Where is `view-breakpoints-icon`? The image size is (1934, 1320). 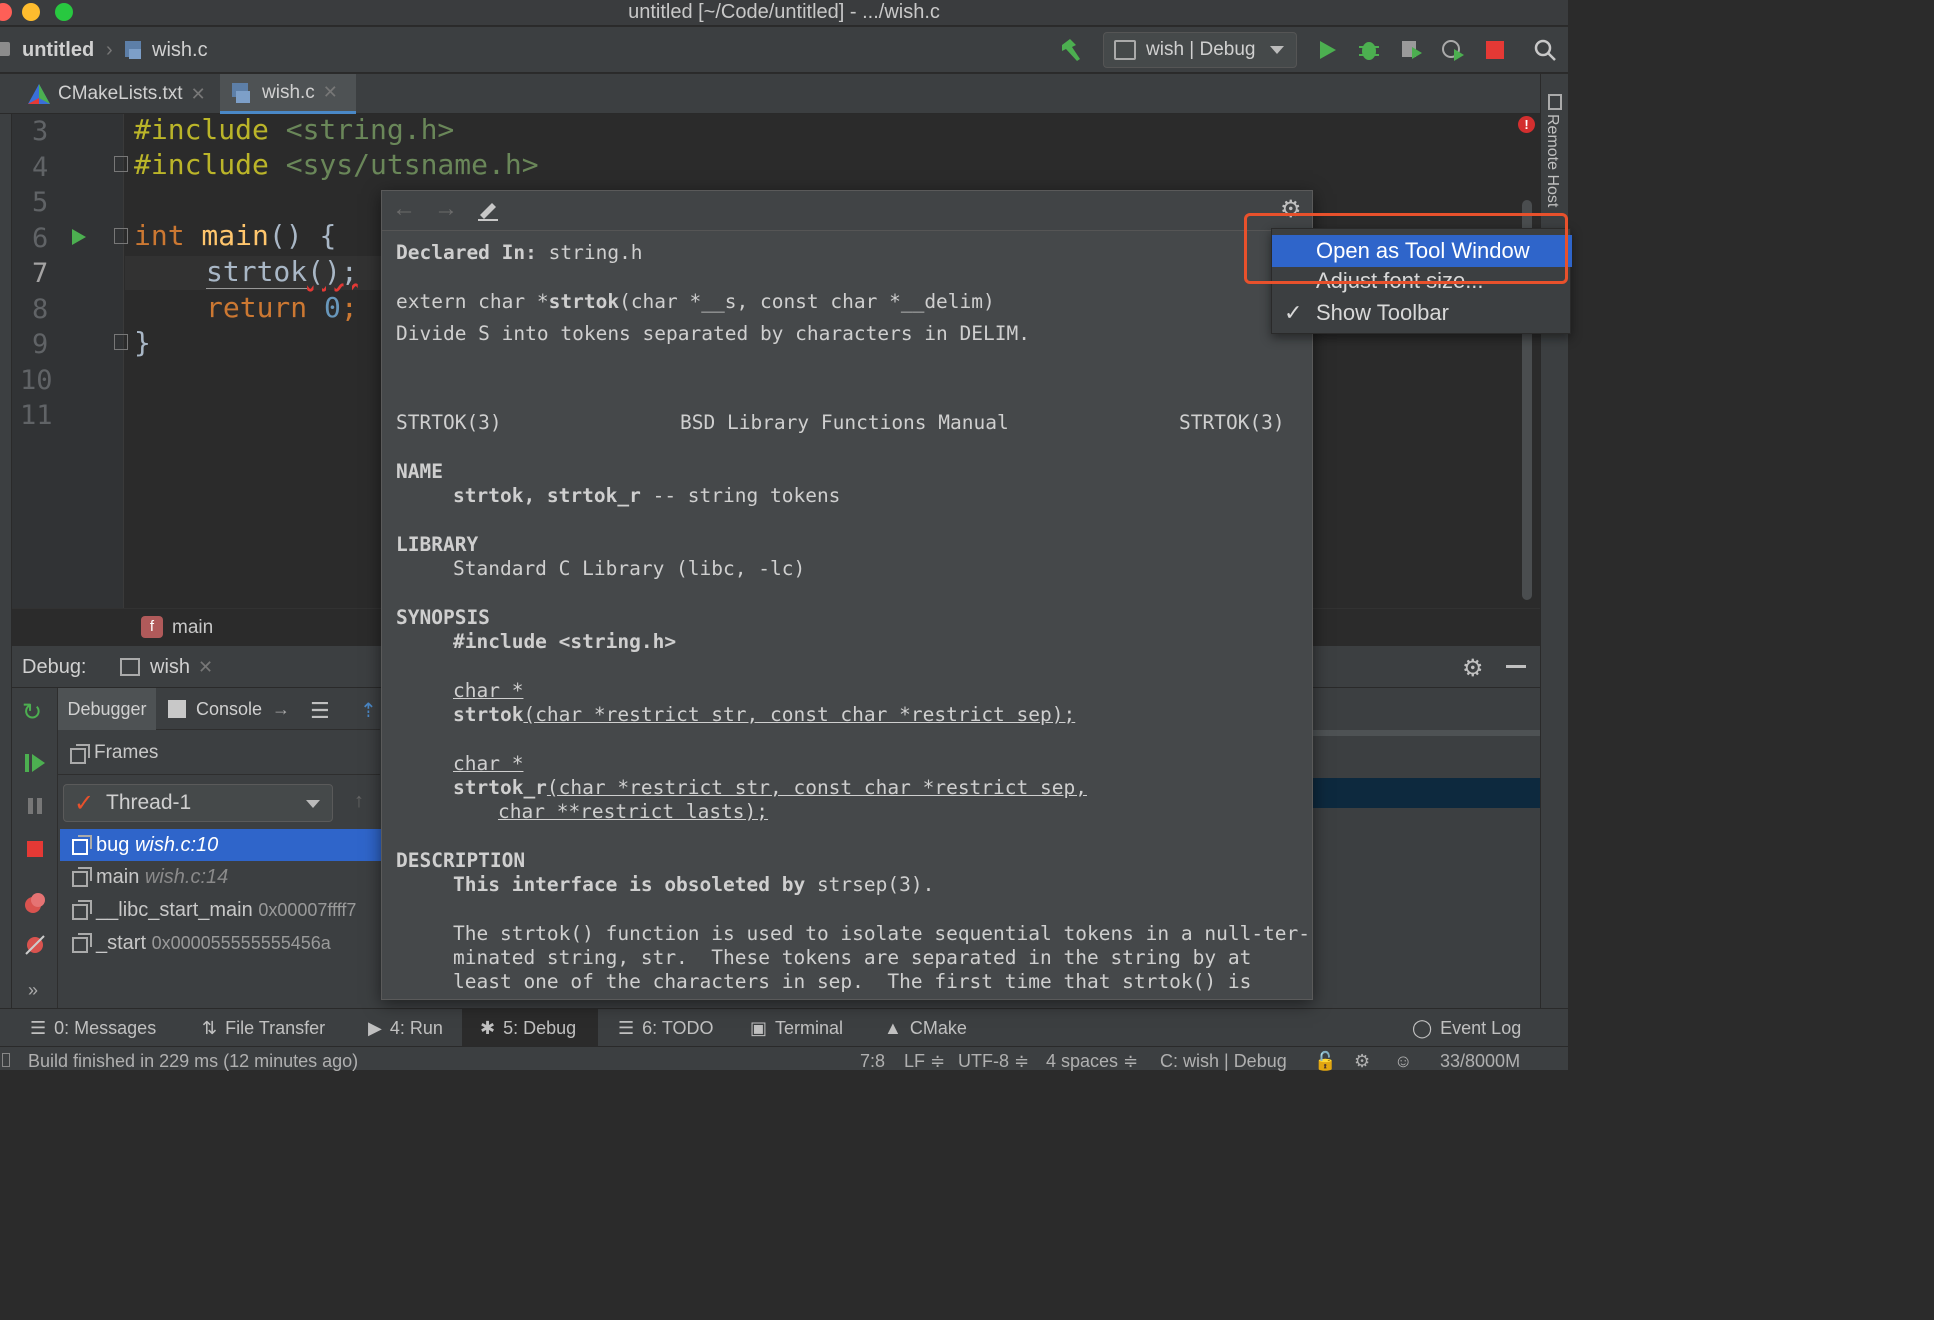
view-breakpoints-icon is located at coordinates (35, 906).